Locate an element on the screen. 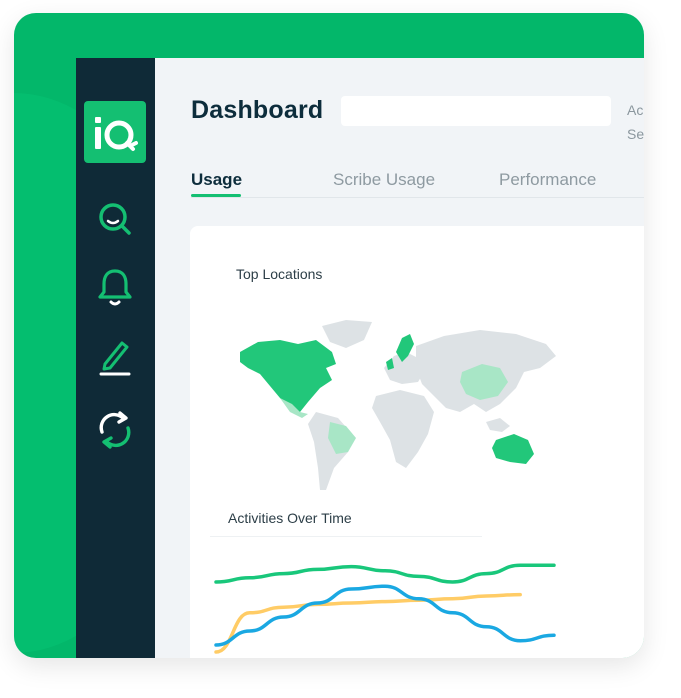 Image resolution: width=681 pixels, height=698 pixels. tab-bar: Usage Scribe Usage Performance is located at coordinates (417, 182).